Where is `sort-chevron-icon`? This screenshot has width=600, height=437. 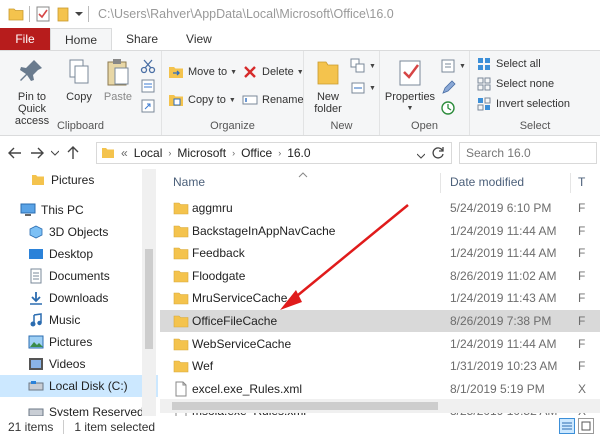
sort-chevron-icon is located at coordinates (303, 175).